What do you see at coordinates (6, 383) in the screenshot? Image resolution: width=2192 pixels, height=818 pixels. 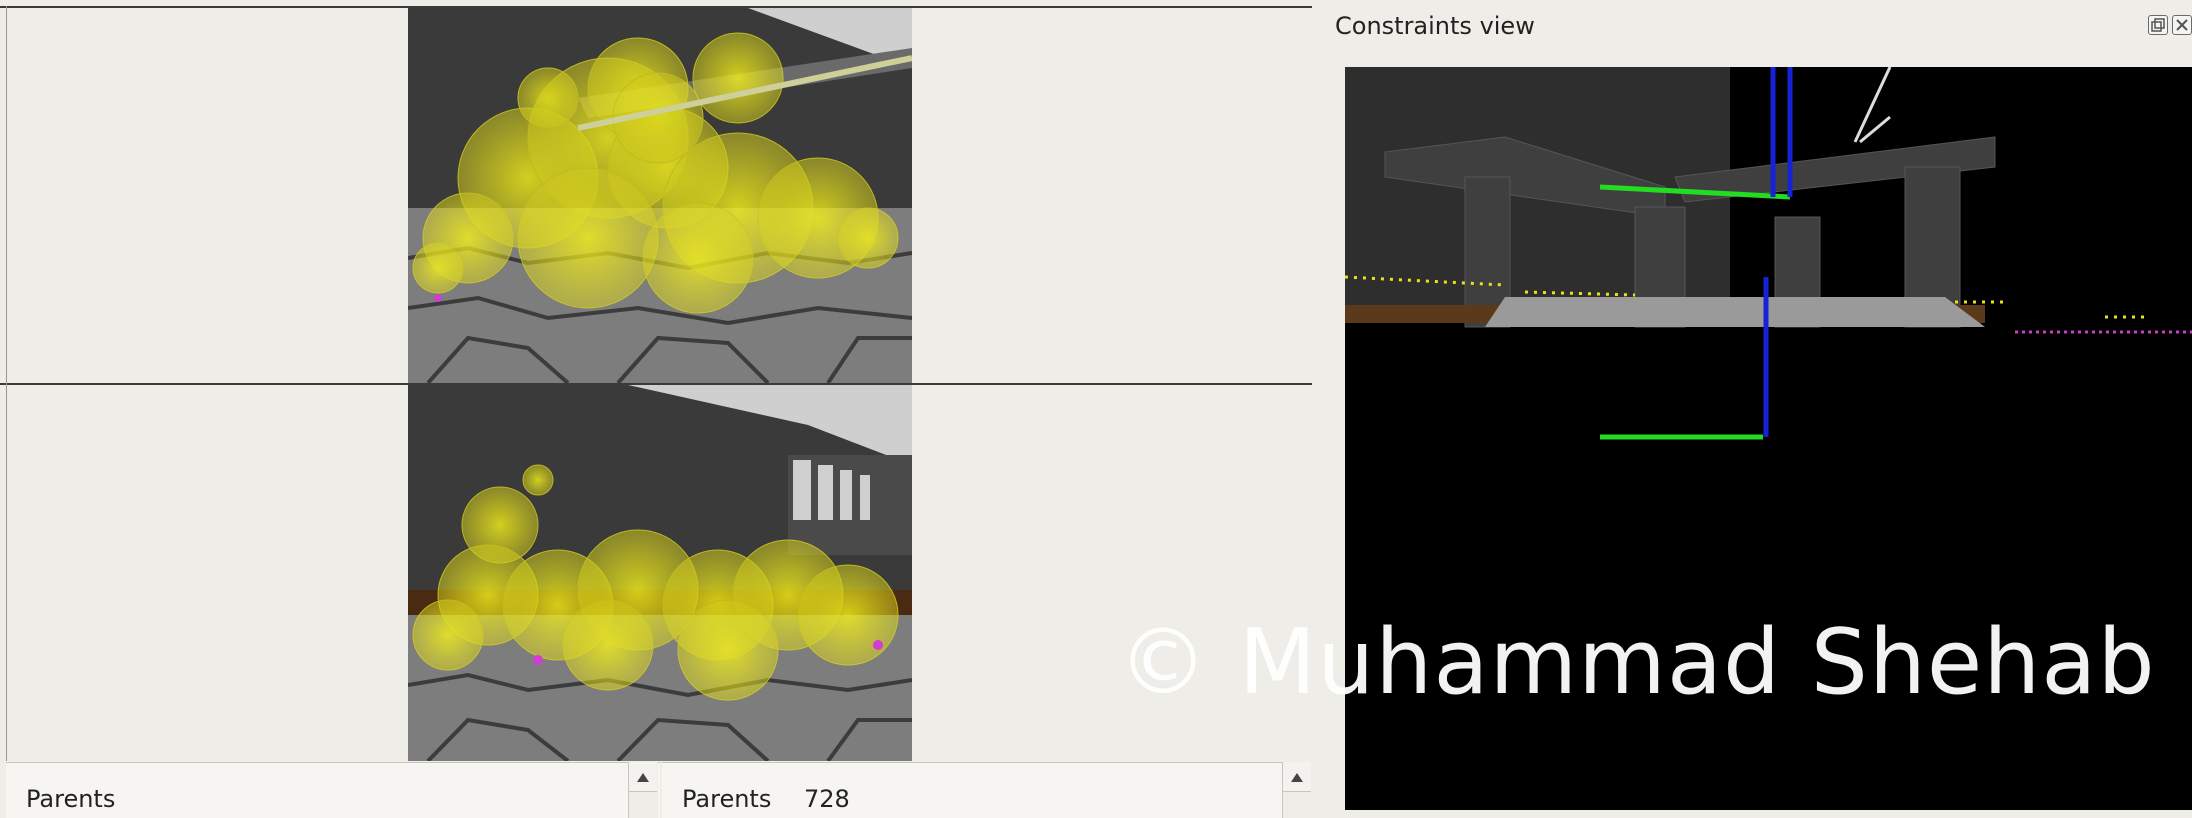 I see `views-left-border` at bounding box center [6, 383].